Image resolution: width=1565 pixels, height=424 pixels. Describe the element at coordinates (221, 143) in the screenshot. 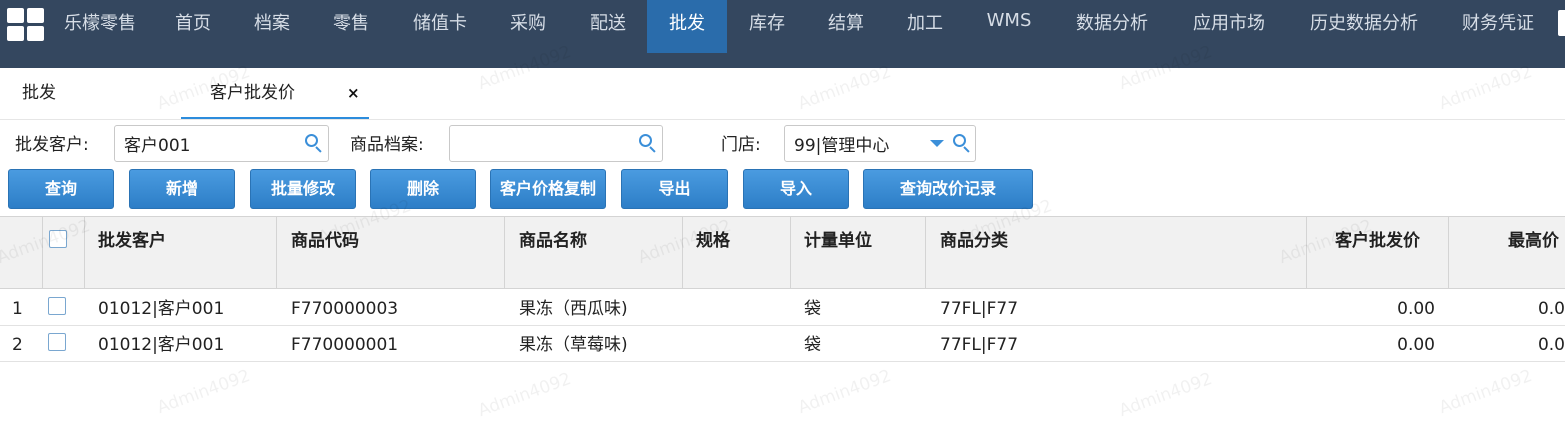

I see `customer-filter-input` at that location.